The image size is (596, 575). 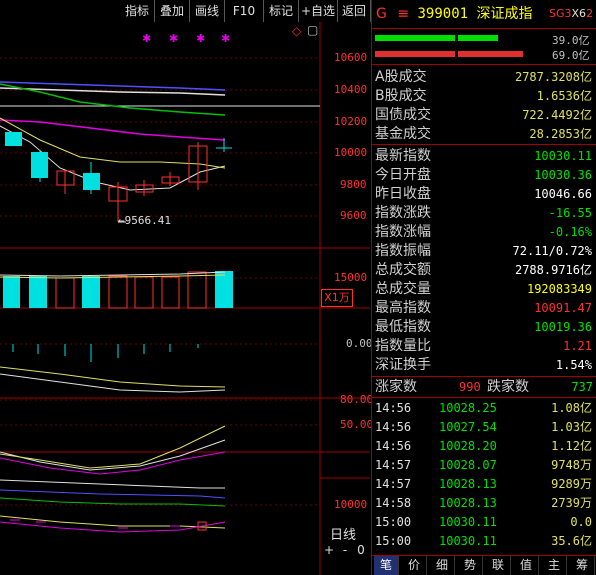 I want to click on stat-value: 10030.36, so click(x=563, y=175).